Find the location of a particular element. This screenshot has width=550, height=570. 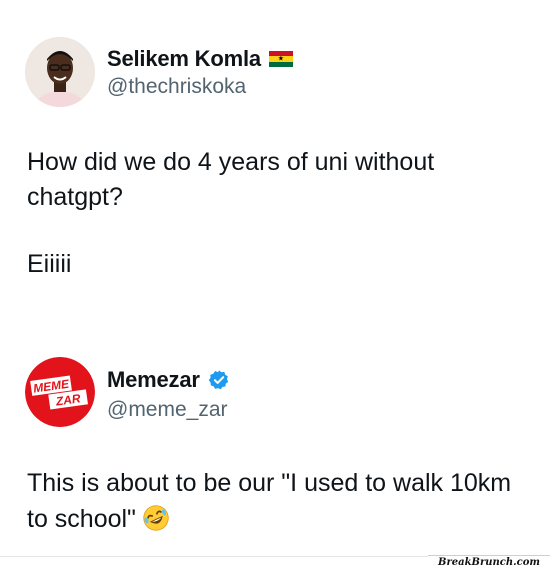

tweet-text-line2: chatgpt? is located at coordinates (75, 197).